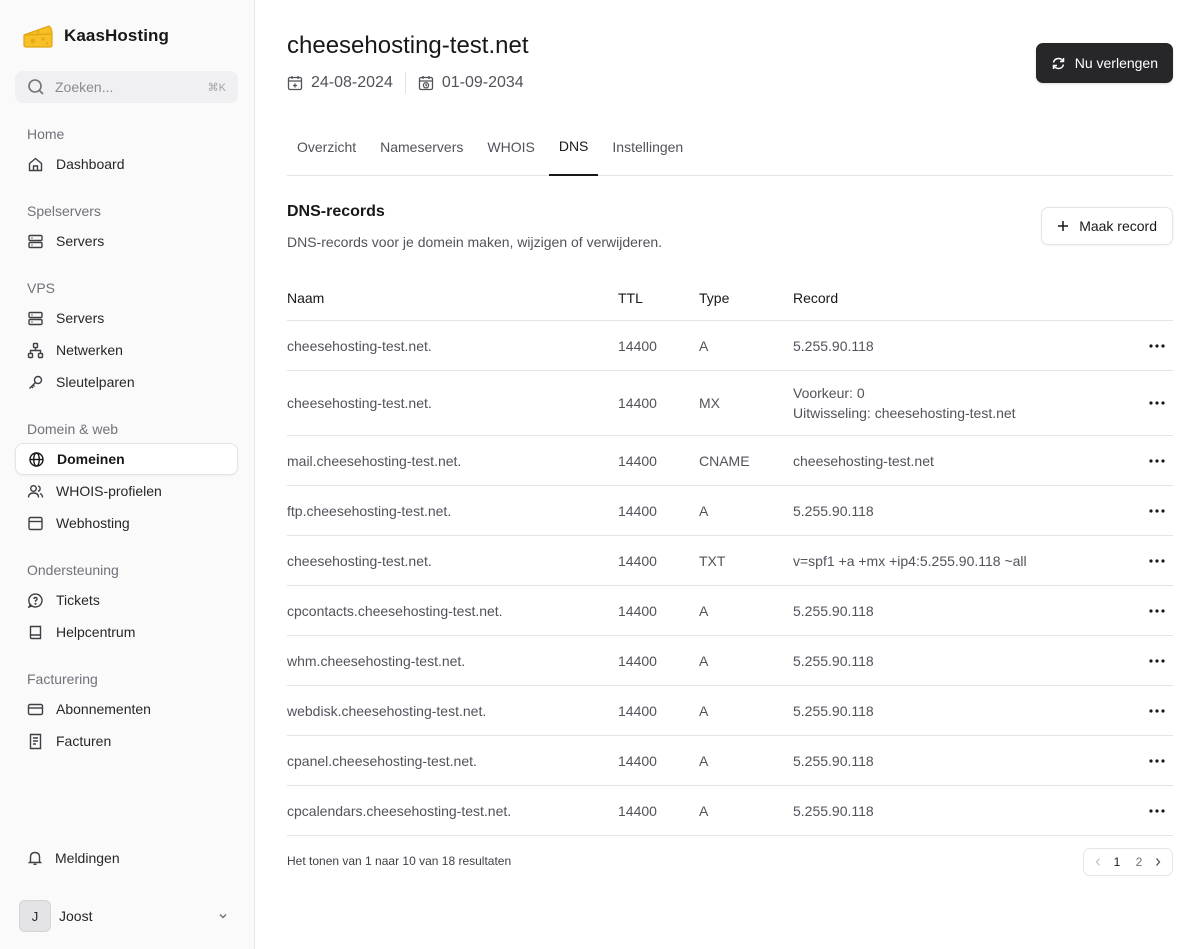 The width and height of the screenshot is (1203, 949). What do you see at coordinates (573, 152) in the screenshot?
I see `tab-dns: DNS` at bounding box center [573, 152].